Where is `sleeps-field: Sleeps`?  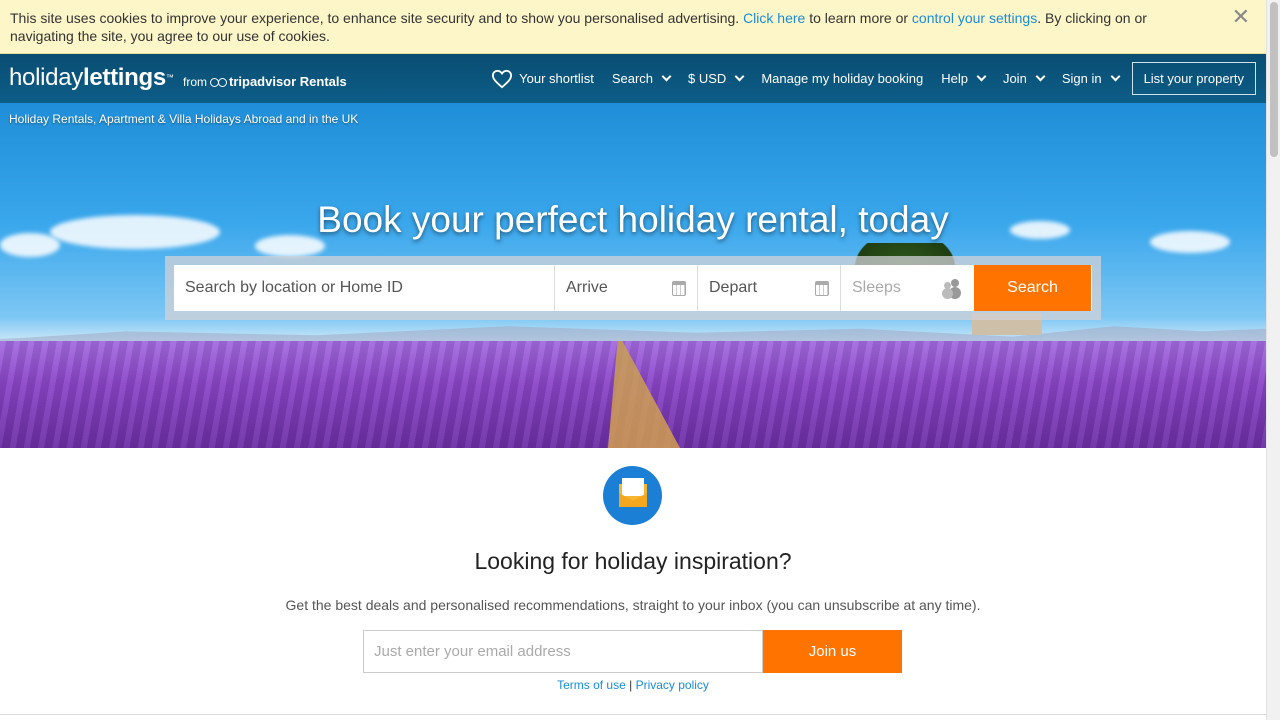
sleeps-field: Sleeps is located at coordinates (907, 288).